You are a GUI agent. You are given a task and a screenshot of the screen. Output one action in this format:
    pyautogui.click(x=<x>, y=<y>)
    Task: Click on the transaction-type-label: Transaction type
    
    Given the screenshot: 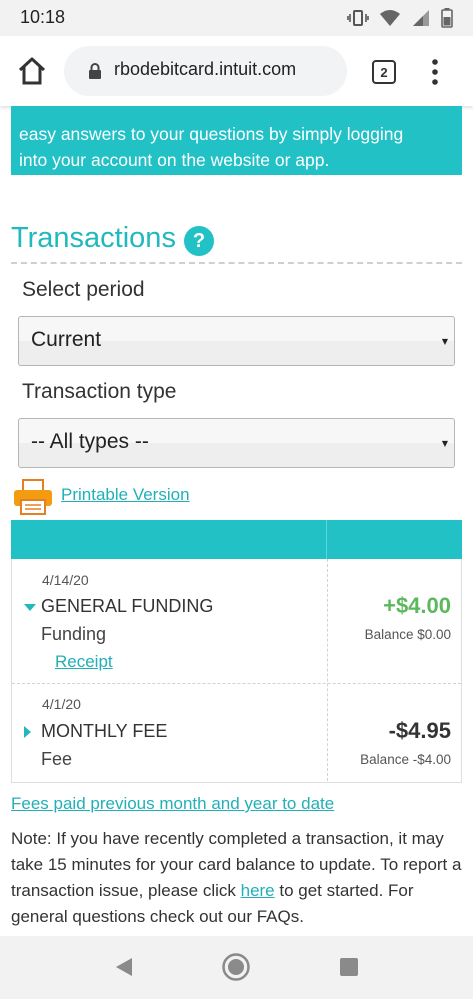 What is the action you would take?
    pyautogui.click(x=99, y=391)
    